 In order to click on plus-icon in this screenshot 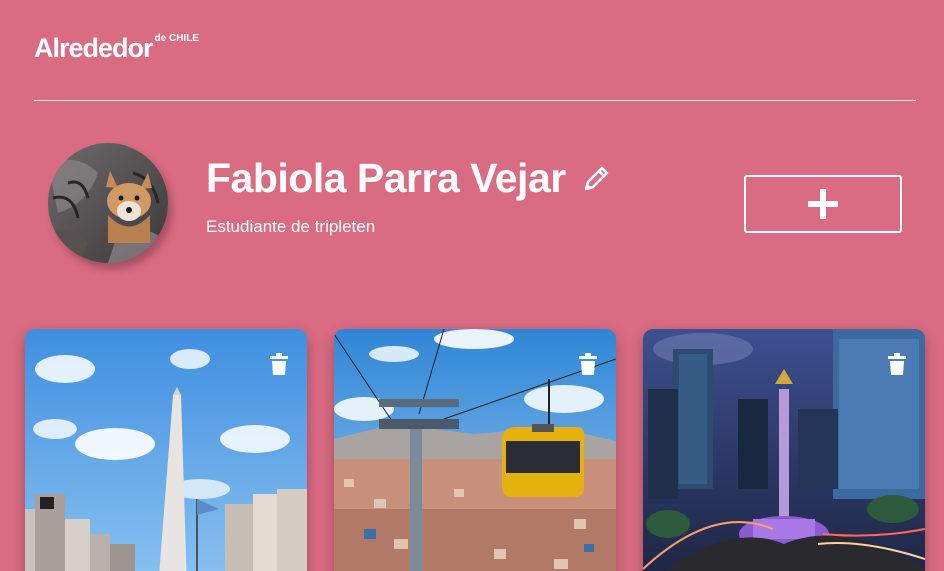, I will do `click(823, 204)`.